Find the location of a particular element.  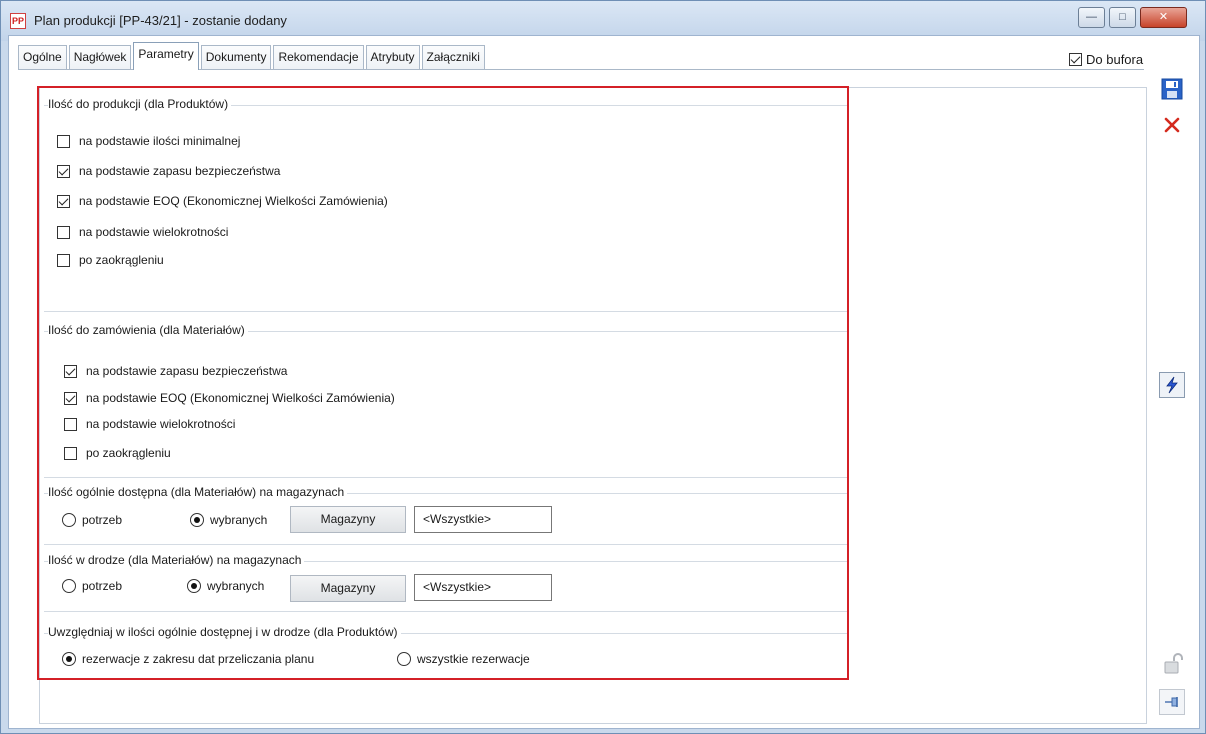

production-option-multiple: na podstawie wielokrotności is located at coordinates (142, 232).